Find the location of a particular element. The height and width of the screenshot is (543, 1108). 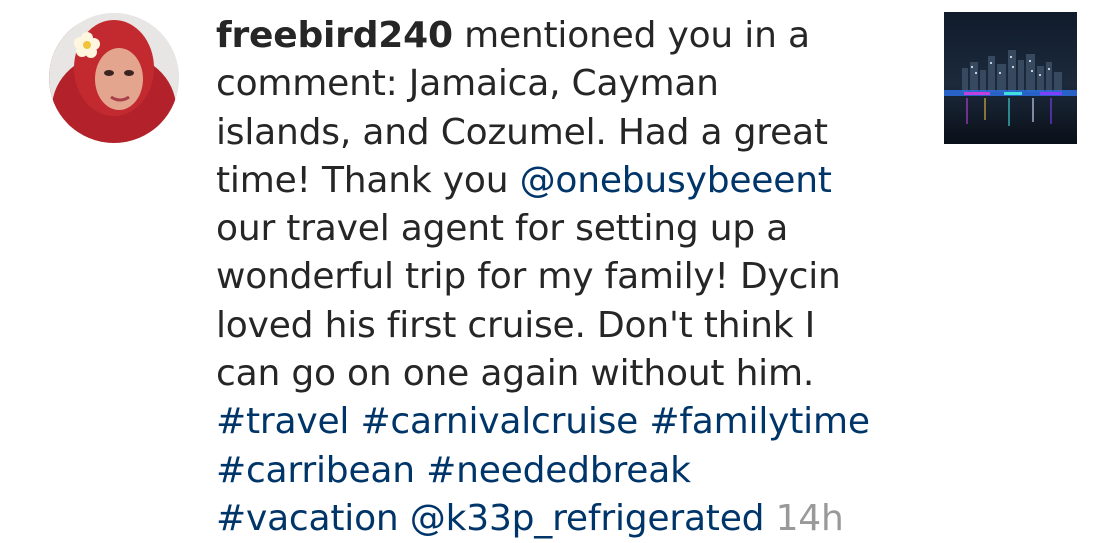

timestamp: 14h is located at coordinates (809, 518).